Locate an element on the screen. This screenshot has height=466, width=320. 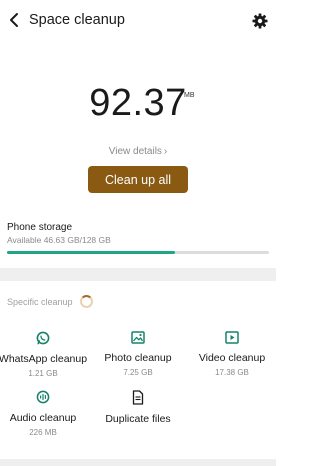
bottom-divider is located at coordinates (138, 462).